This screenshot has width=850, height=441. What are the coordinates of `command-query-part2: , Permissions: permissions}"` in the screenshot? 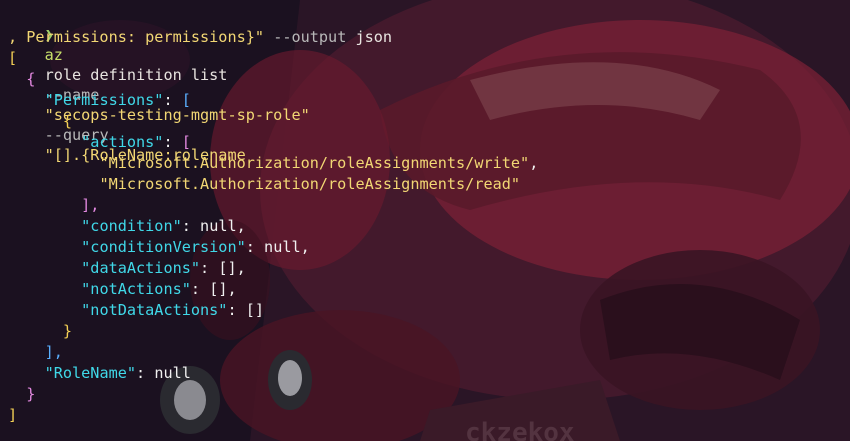 It's located at (136, 37).